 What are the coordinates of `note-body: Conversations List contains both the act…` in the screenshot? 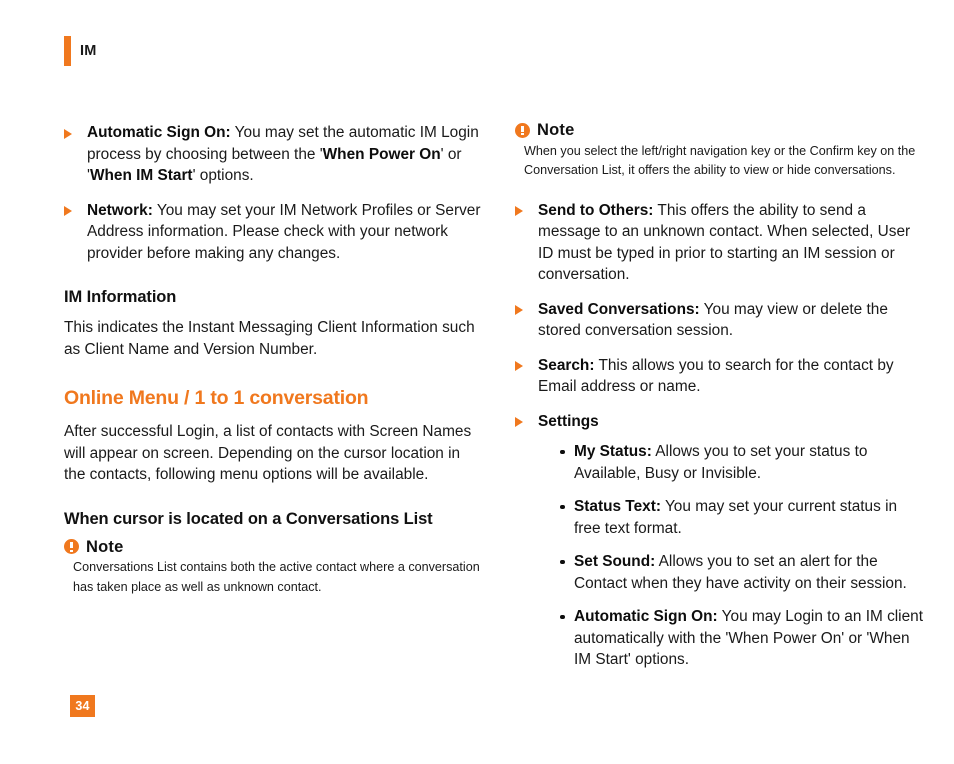 It's located at (276, 577).